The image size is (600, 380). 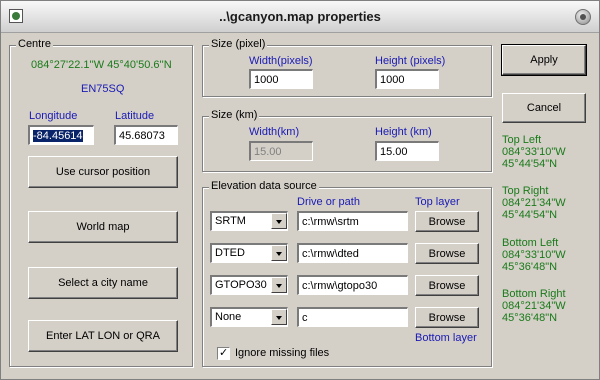 I want to click on path-input-2: c:\rmw\dted, so click(x=352, y=253).